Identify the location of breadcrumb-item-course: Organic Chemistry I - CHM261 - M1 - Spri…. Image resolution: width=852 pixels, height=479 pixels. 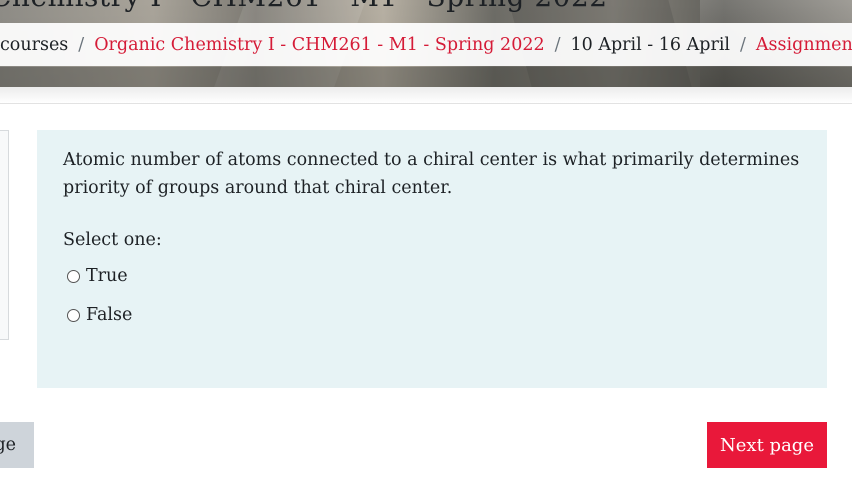
(319, 45).